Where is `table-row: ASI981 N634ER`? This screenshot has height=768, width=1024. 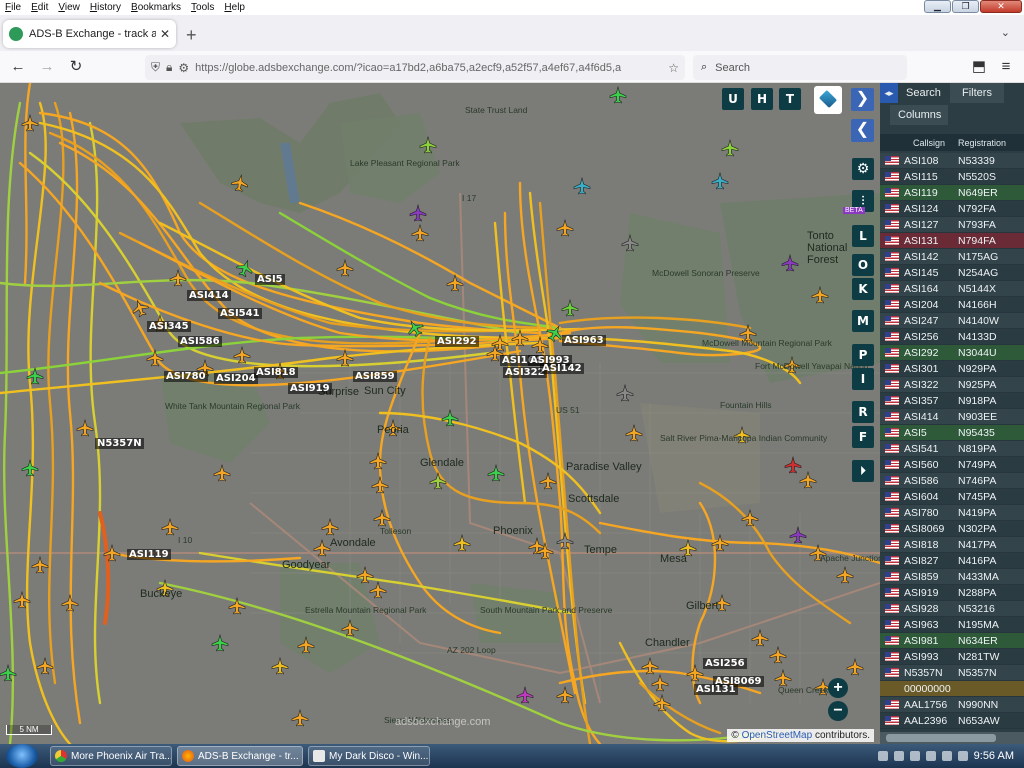 table-row: ASI981 N634ER is located at coordinates (952, 641).